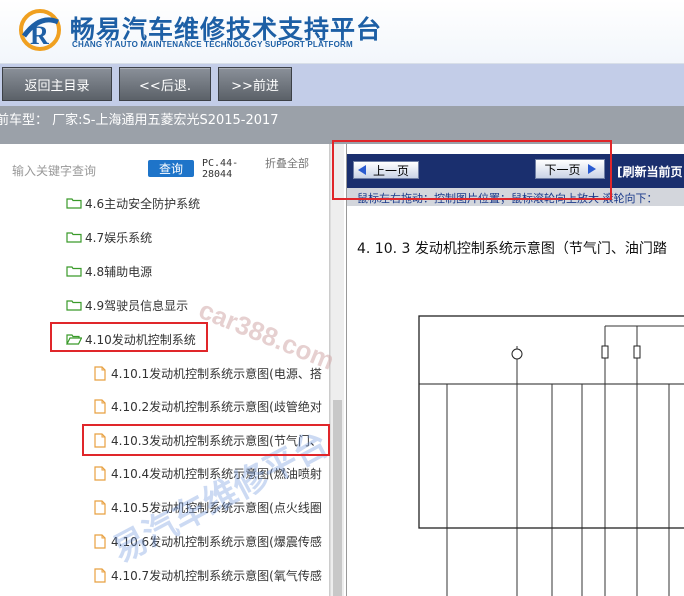  I want to click on prev-page-label: 上一页, so click(391, 170).